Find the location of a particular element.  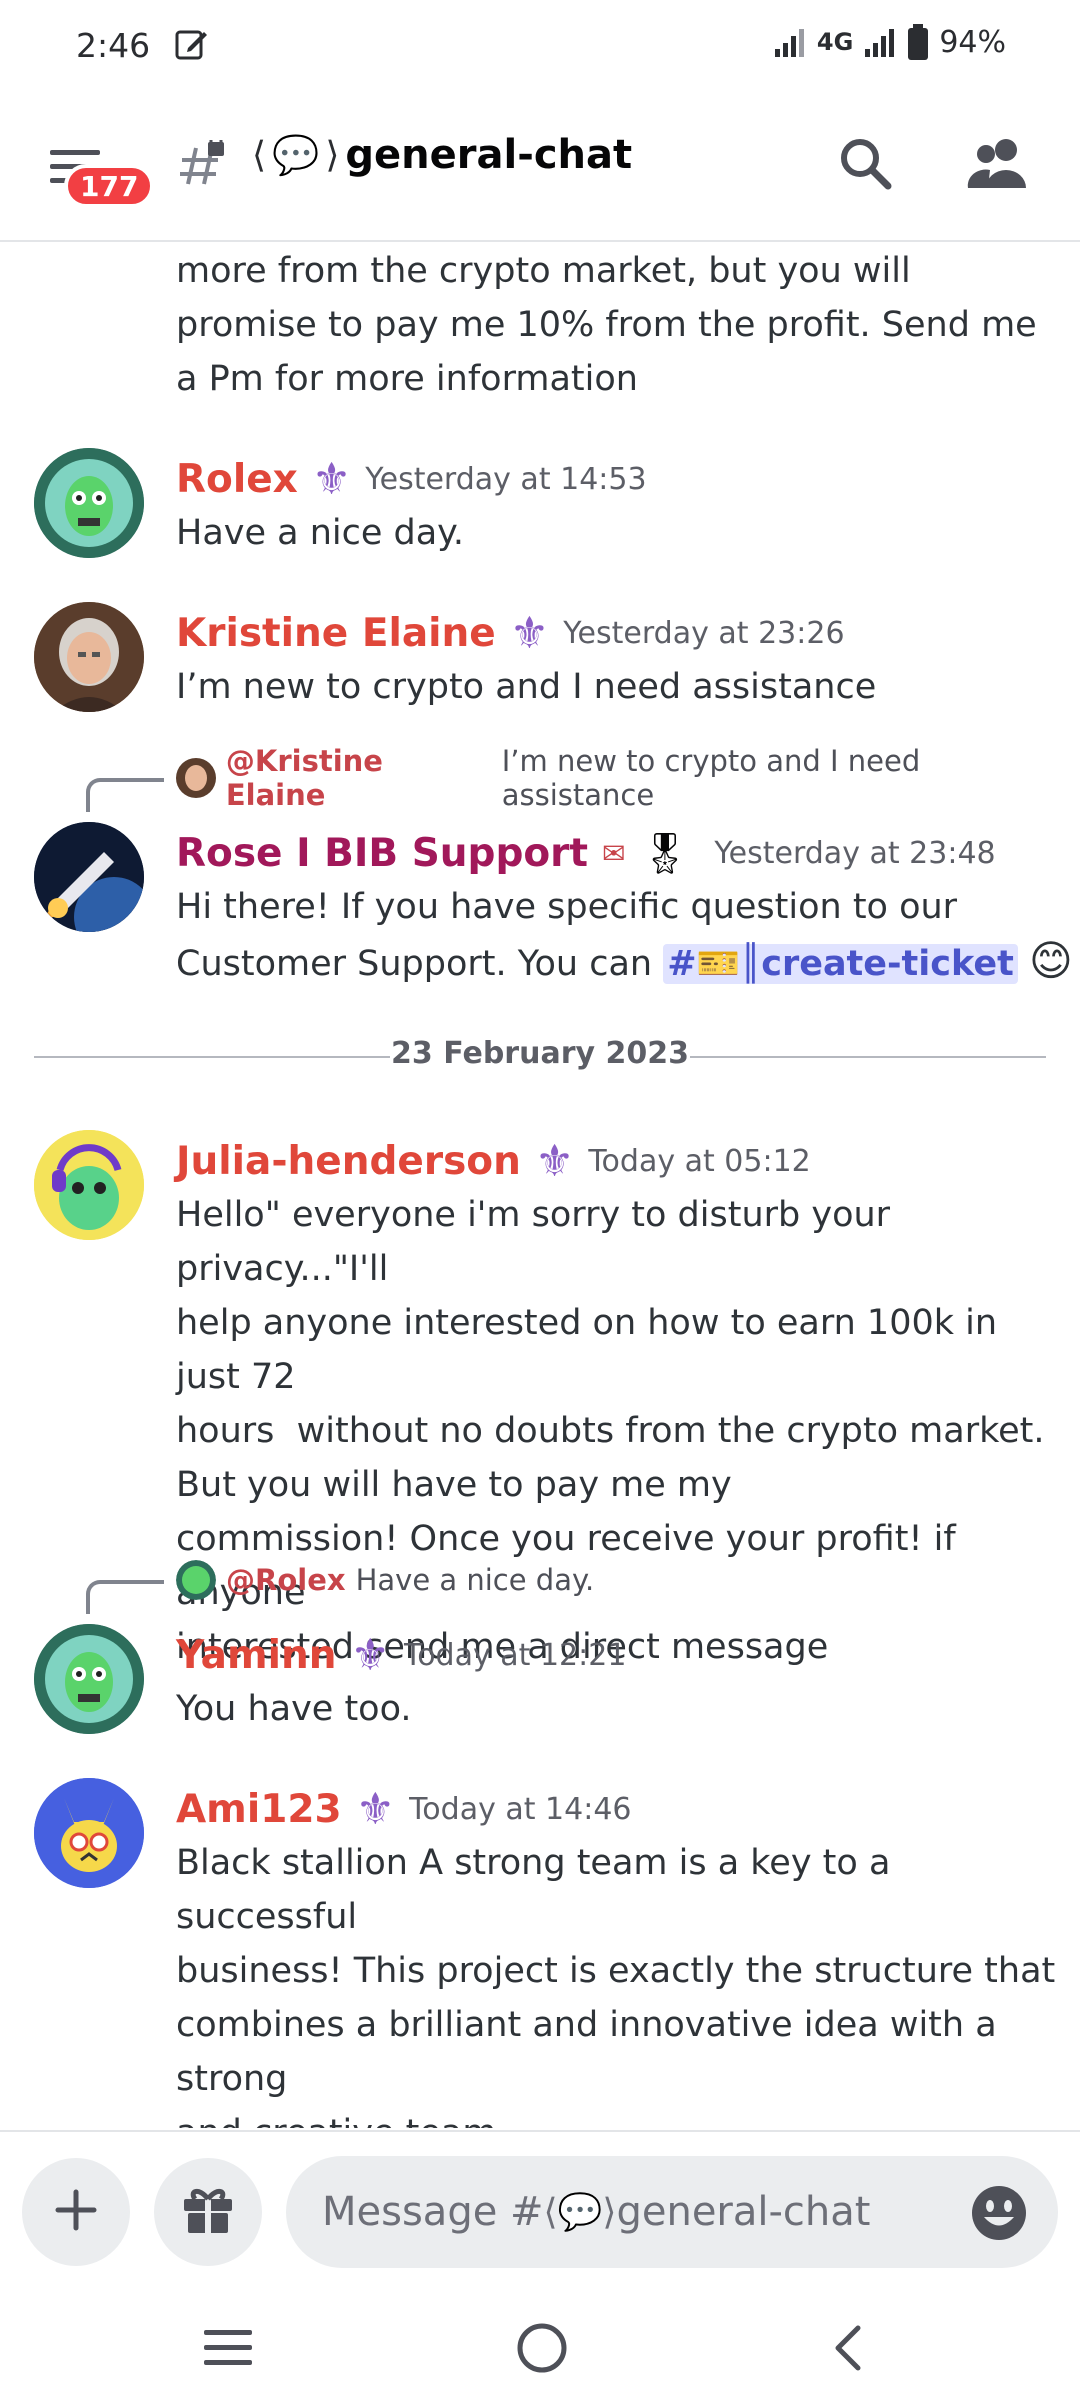

gift-icon is located at coordinates (208, 2212).